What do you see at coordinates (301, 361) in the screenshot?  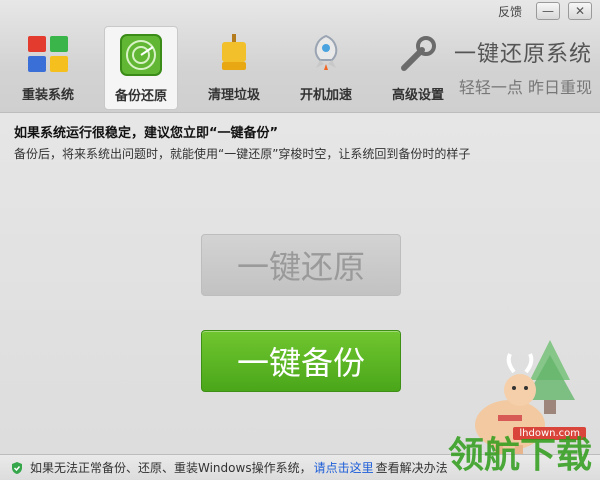 I see `one-key-backup-button: 一键备份` at bounding box center [301, 361].